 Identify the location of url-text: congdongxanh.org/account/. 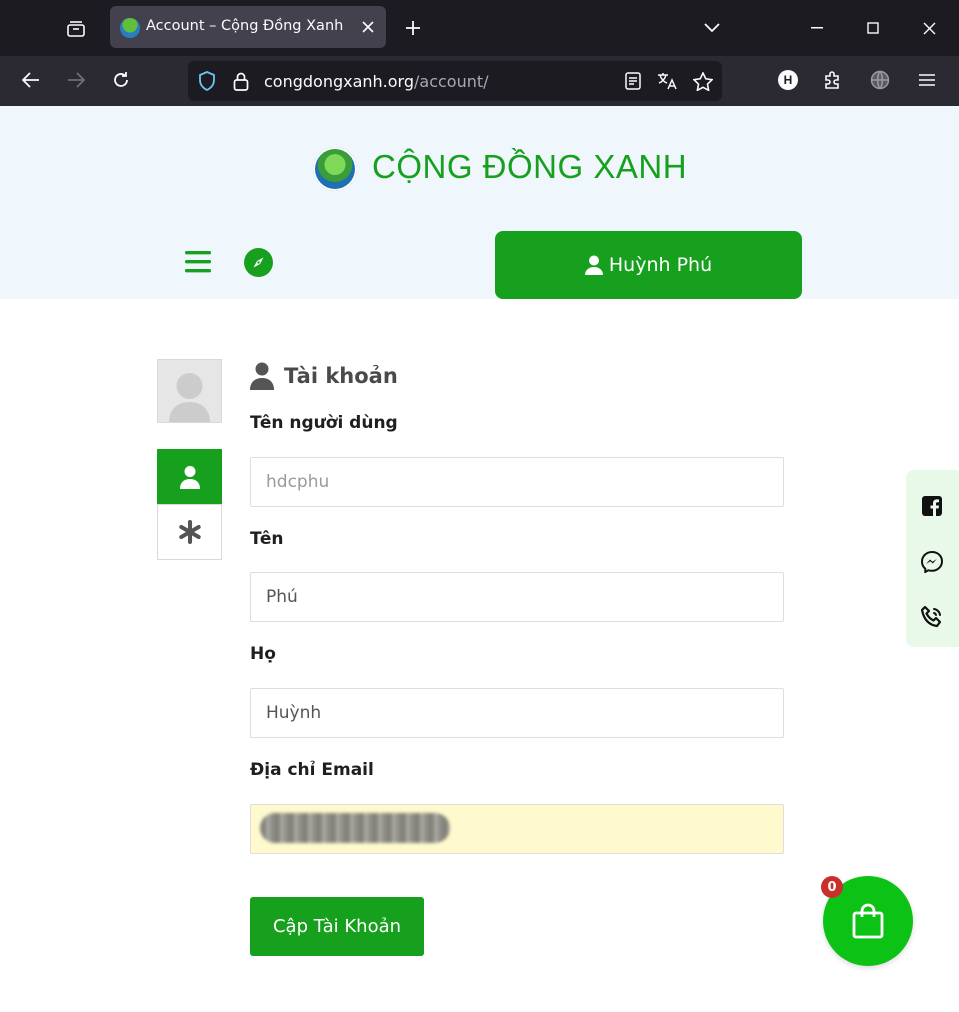
(376, 81).